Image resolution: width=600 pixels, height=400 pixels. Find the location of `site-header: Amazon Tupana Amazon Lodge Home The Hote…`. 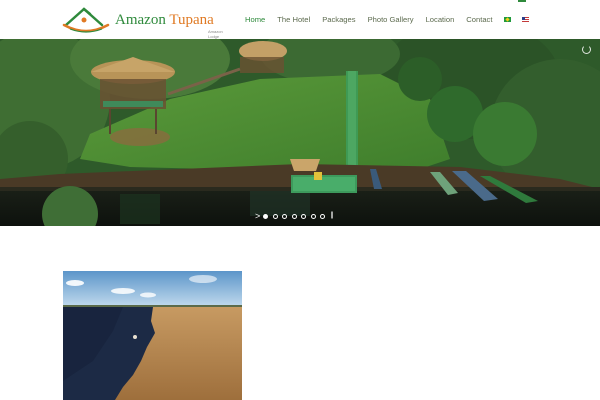

site-header: Amazon Tupana Amazon Lodge Home The Hote… is located at coordinates (300, 19).